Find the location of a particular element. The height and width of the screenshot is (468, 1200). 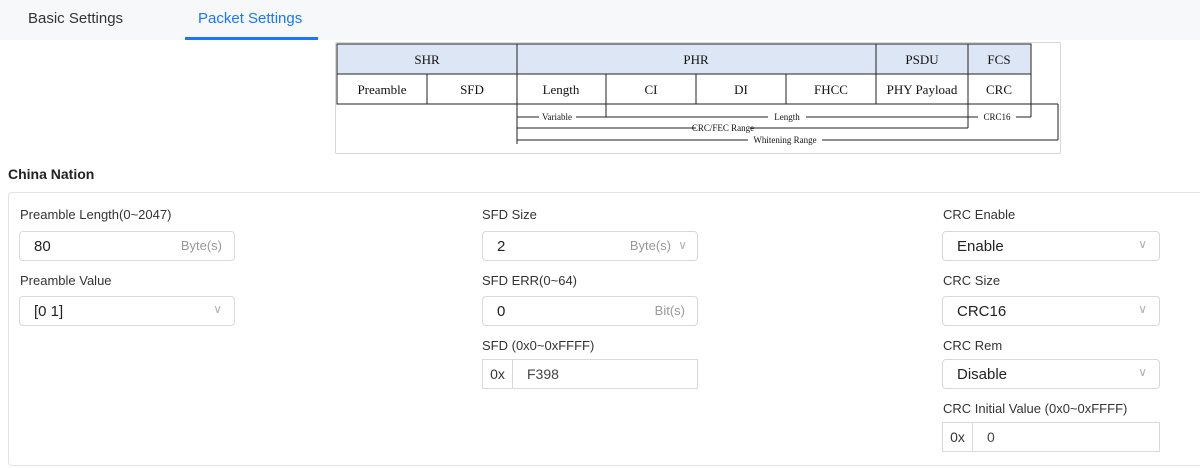

crc-init-label: CRC Initial Value (0x0~0xFFFF) is located at coordinates (1035, 408).